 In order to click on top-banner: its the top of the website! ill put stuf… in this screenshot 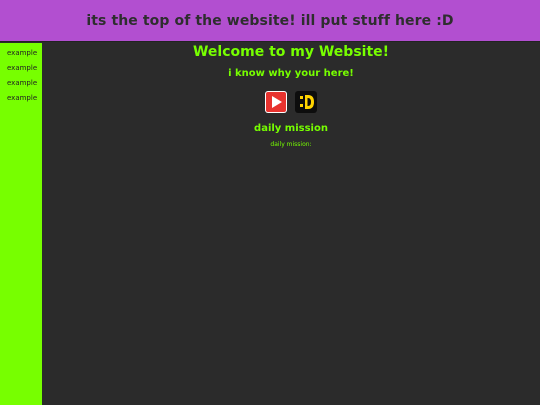, I will do `click(270, 21)`.